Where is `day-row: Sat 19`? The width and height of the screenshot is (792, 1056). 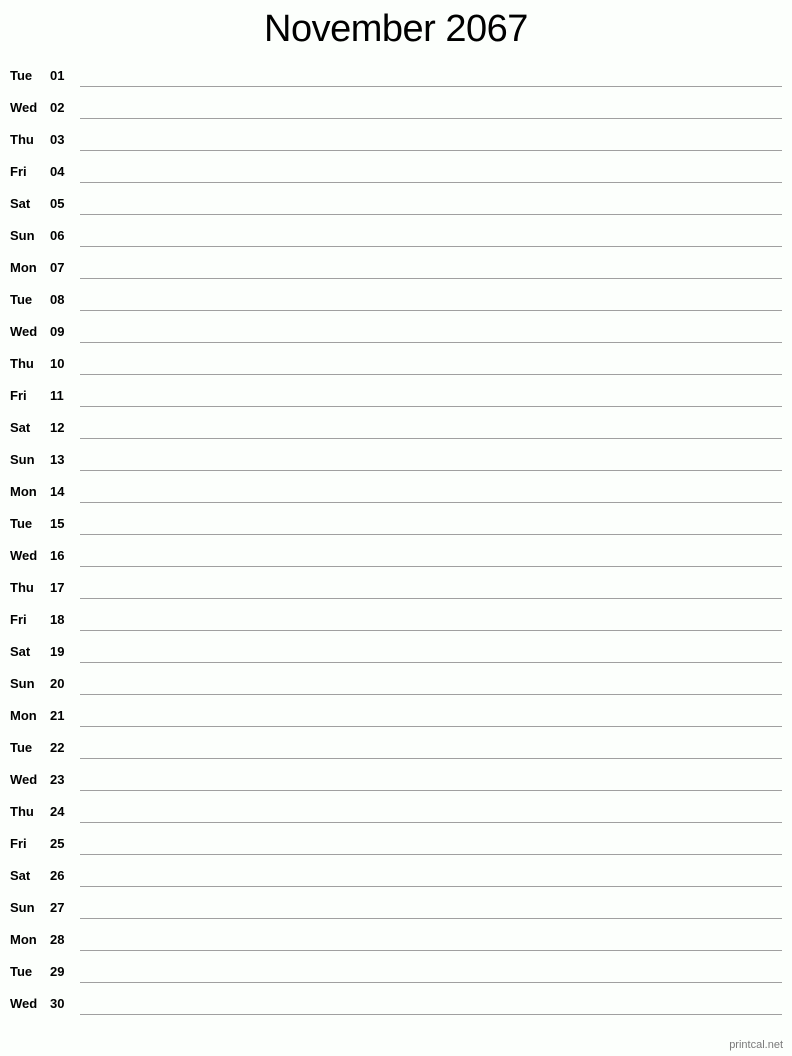
day-row: Sat 19 is located at coordinates (396, 656).